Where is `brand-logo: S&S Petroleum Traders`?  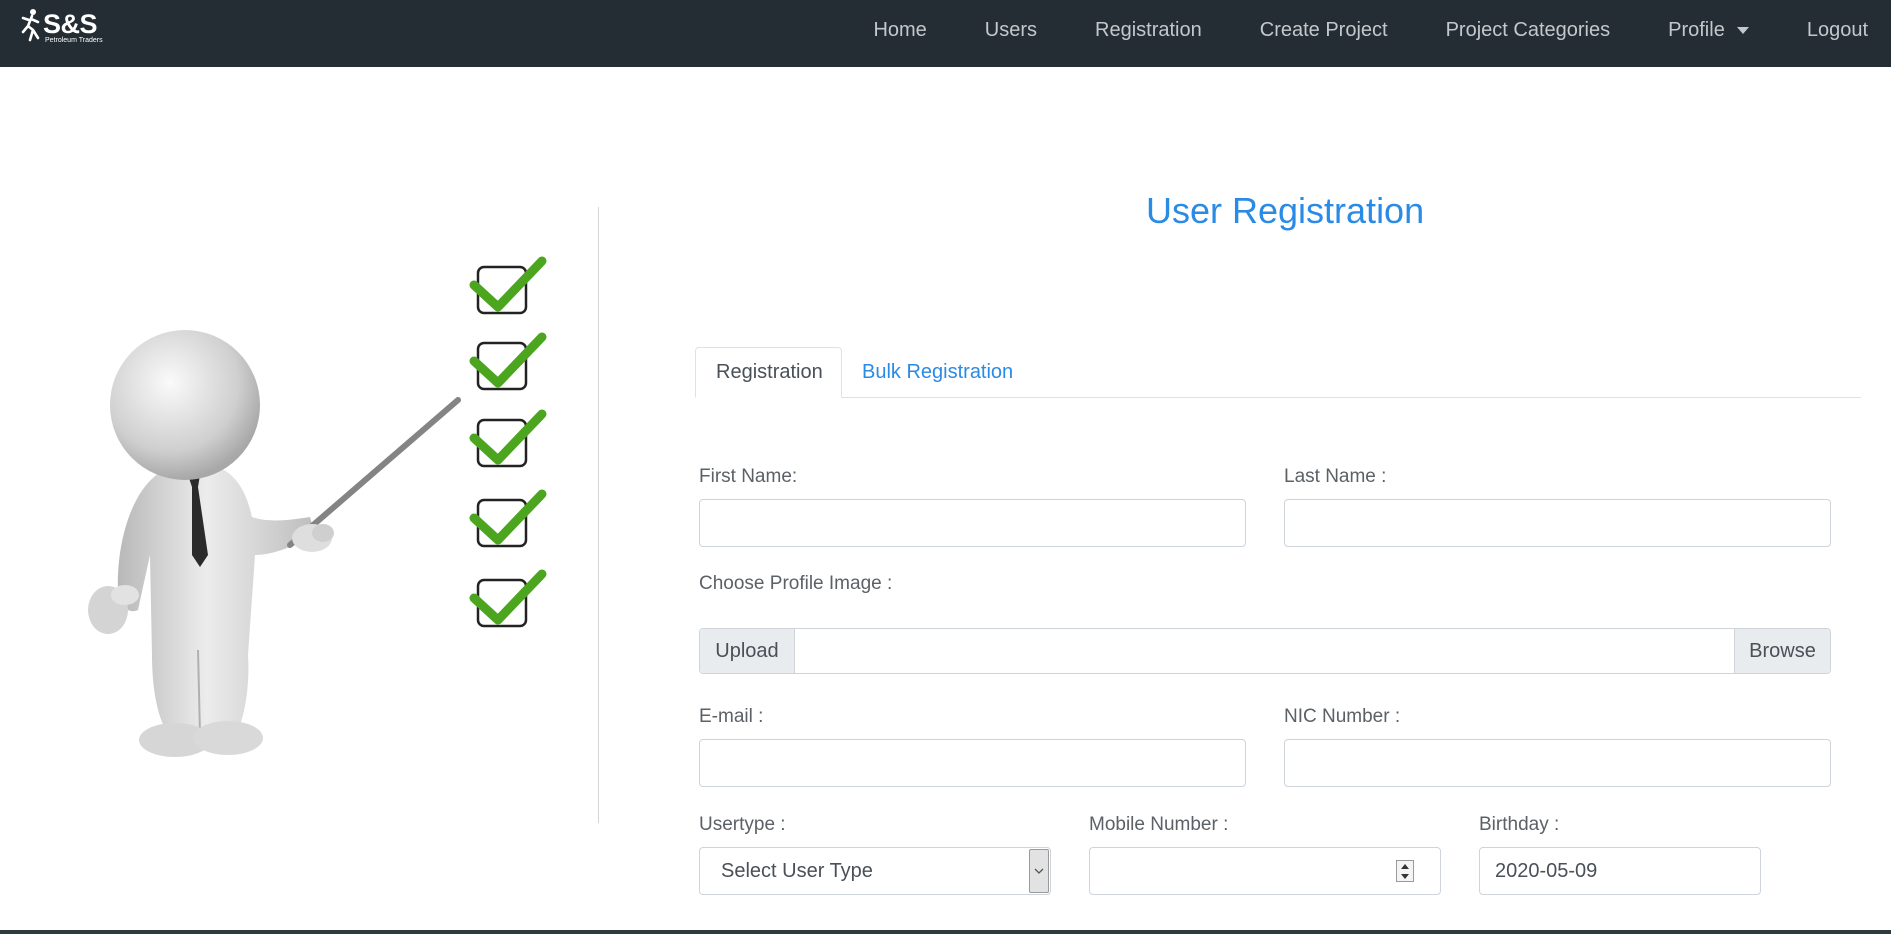
brand-logo: S&S Petroleum Traders is located at coordinates (63, 30).